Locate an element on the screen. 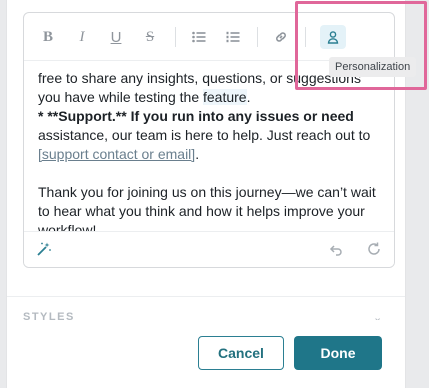 This screenshot has width=429, height=388. magic-wand-icon is located at coordinates (44, 249).